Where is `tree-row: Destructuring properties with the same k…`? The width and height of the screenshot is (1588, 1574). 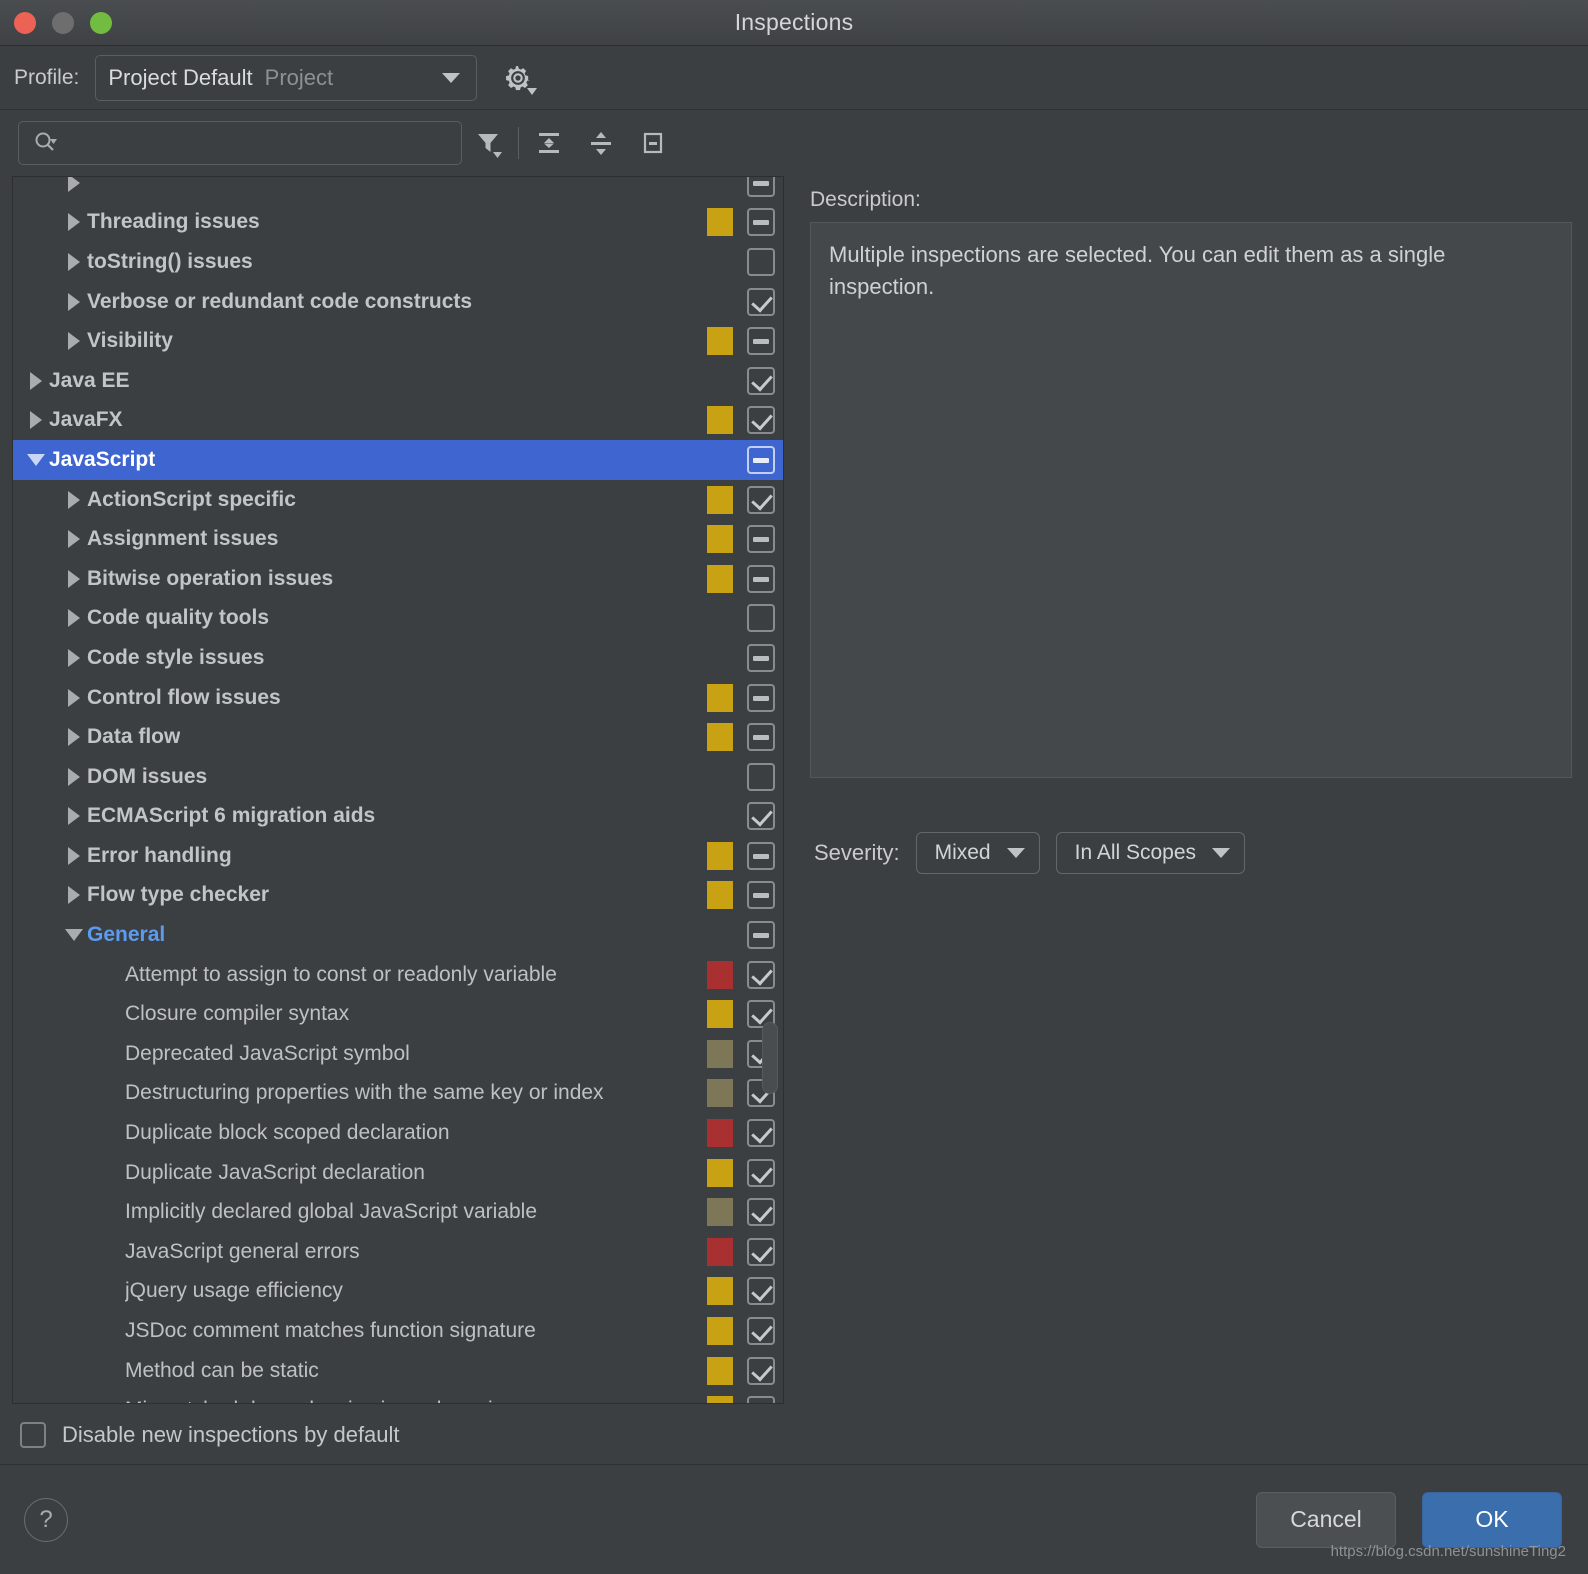 tree-row: Destructuring properties with the same k… is located at coordinates (398, 1094).